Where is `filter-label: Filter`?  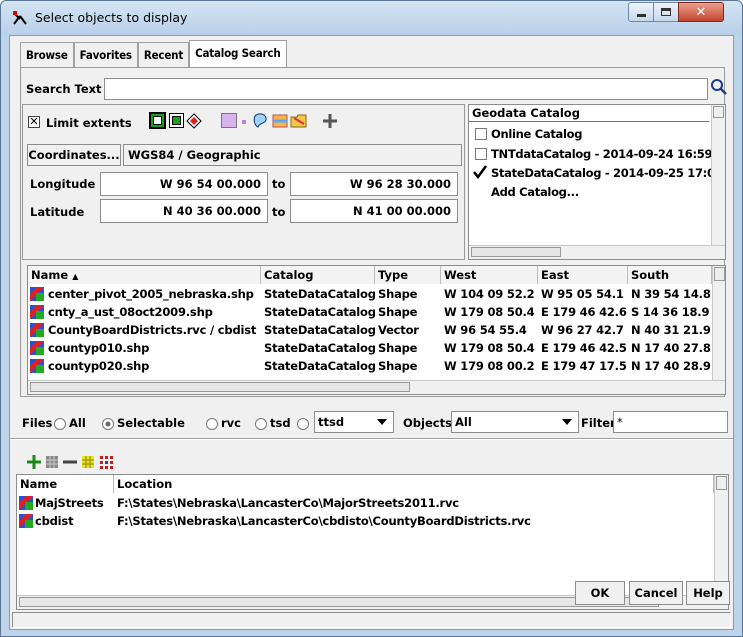
filter-label: Filter is located at coordinates (598, 423).